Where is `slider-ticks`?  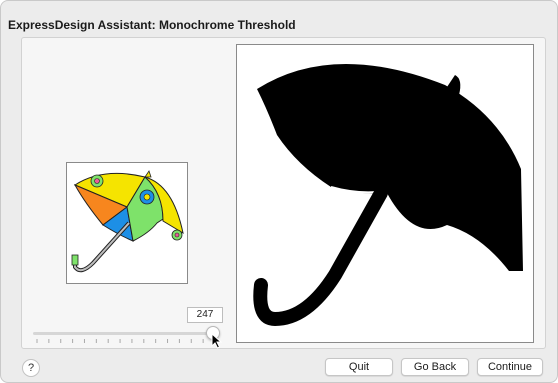
slider-ticks is located at coordinates (126, 341).